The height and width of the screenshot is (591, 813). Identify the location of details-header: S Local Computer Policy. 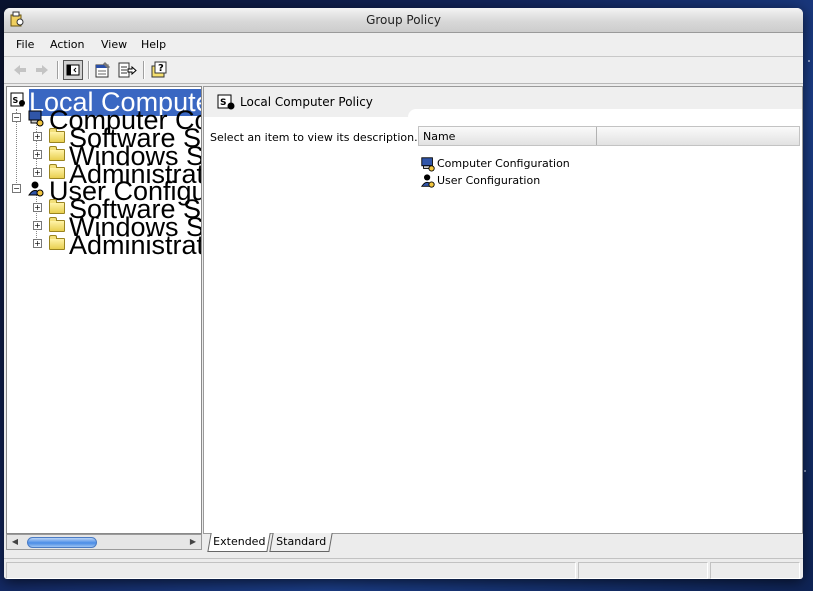
(503, 102).